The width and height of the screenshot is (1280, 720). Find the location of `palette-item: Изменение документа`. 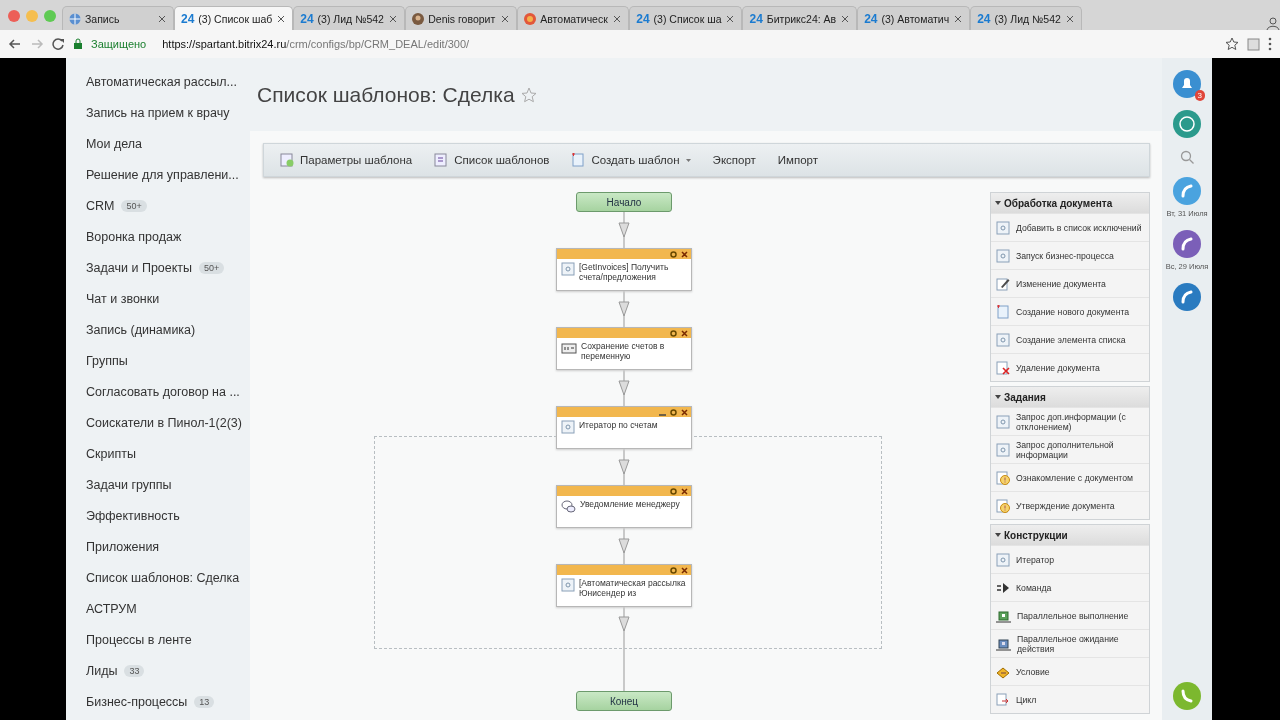

palette-item: Изменение документа is located at coordinates (1061, 283).